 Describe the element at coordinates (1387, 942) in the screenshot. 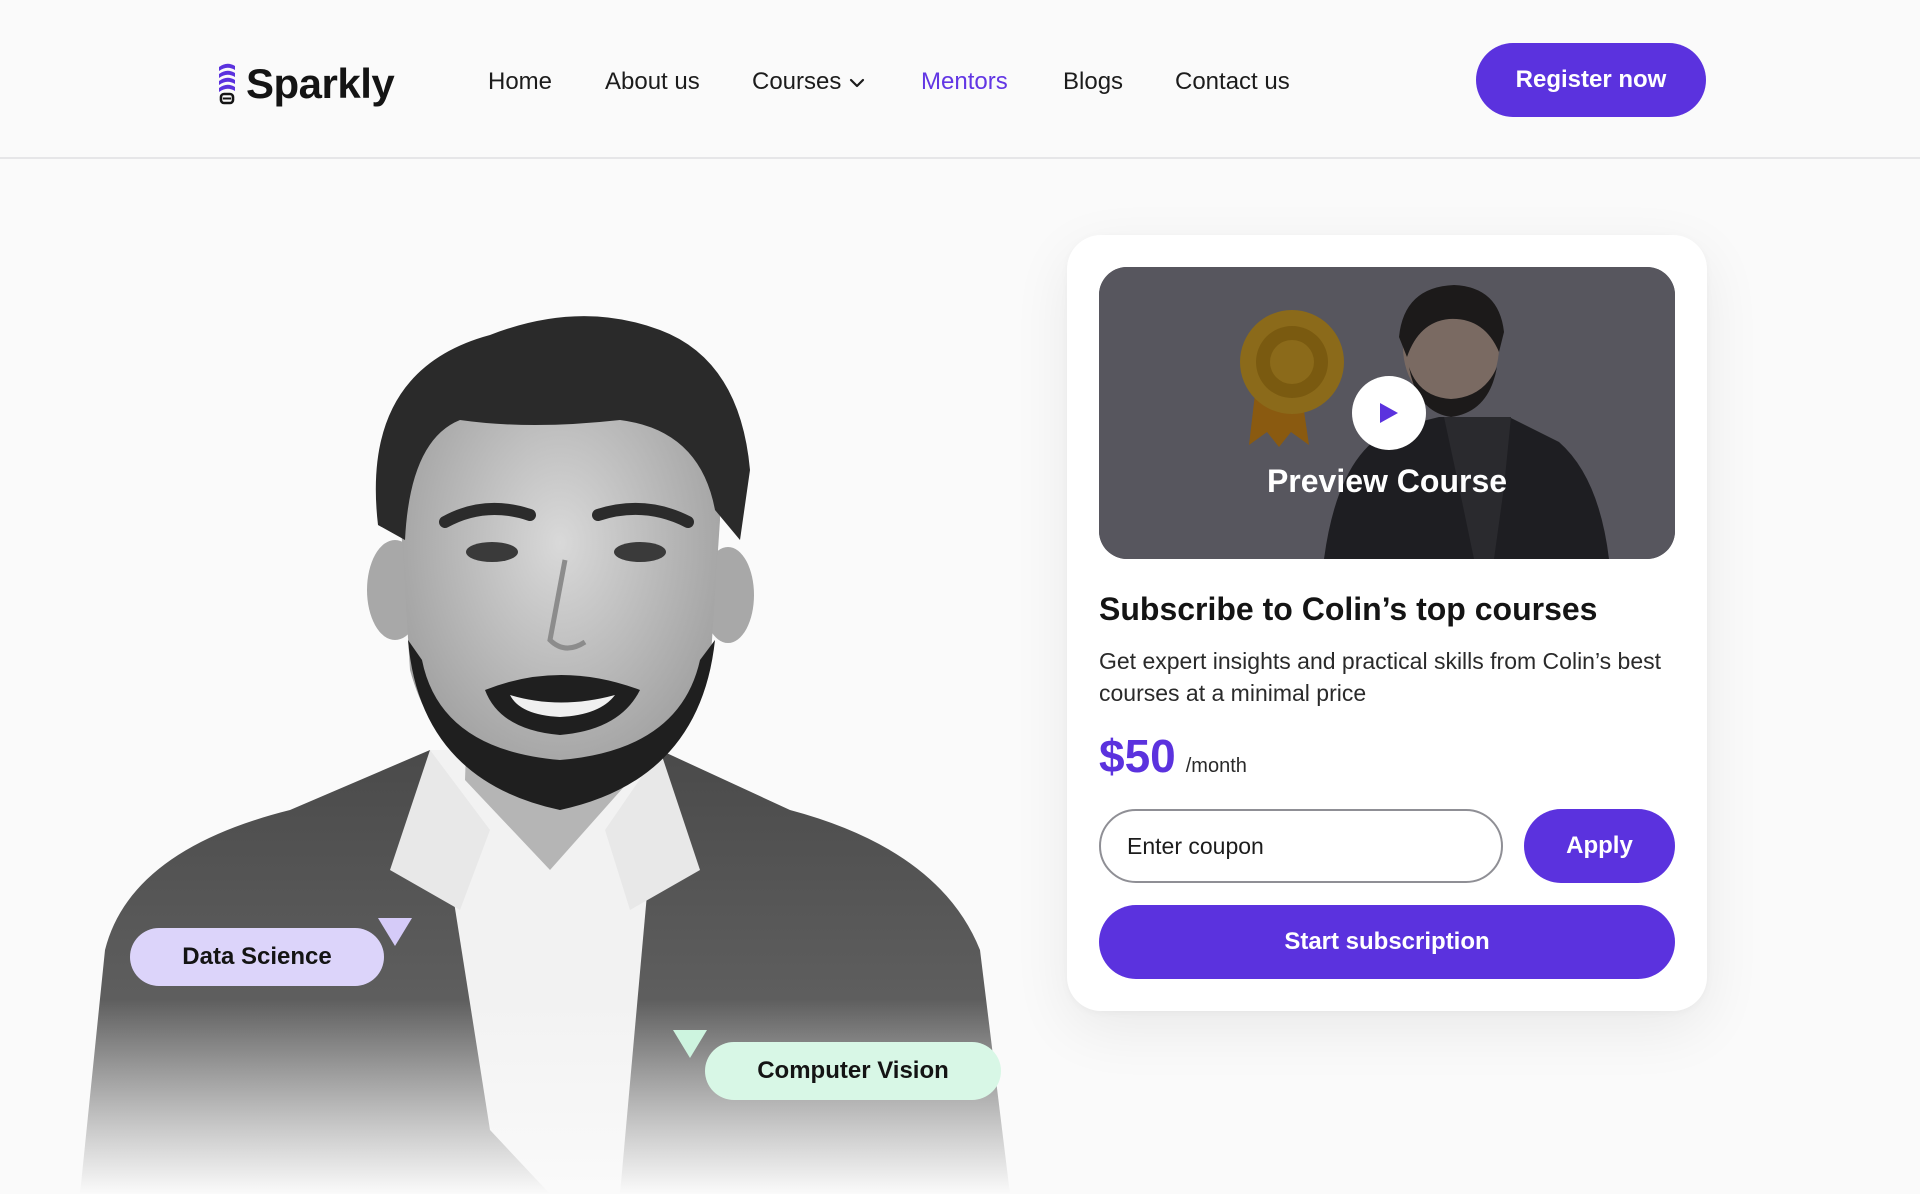

I see `start-subscription-button: Start subscription` at that location.